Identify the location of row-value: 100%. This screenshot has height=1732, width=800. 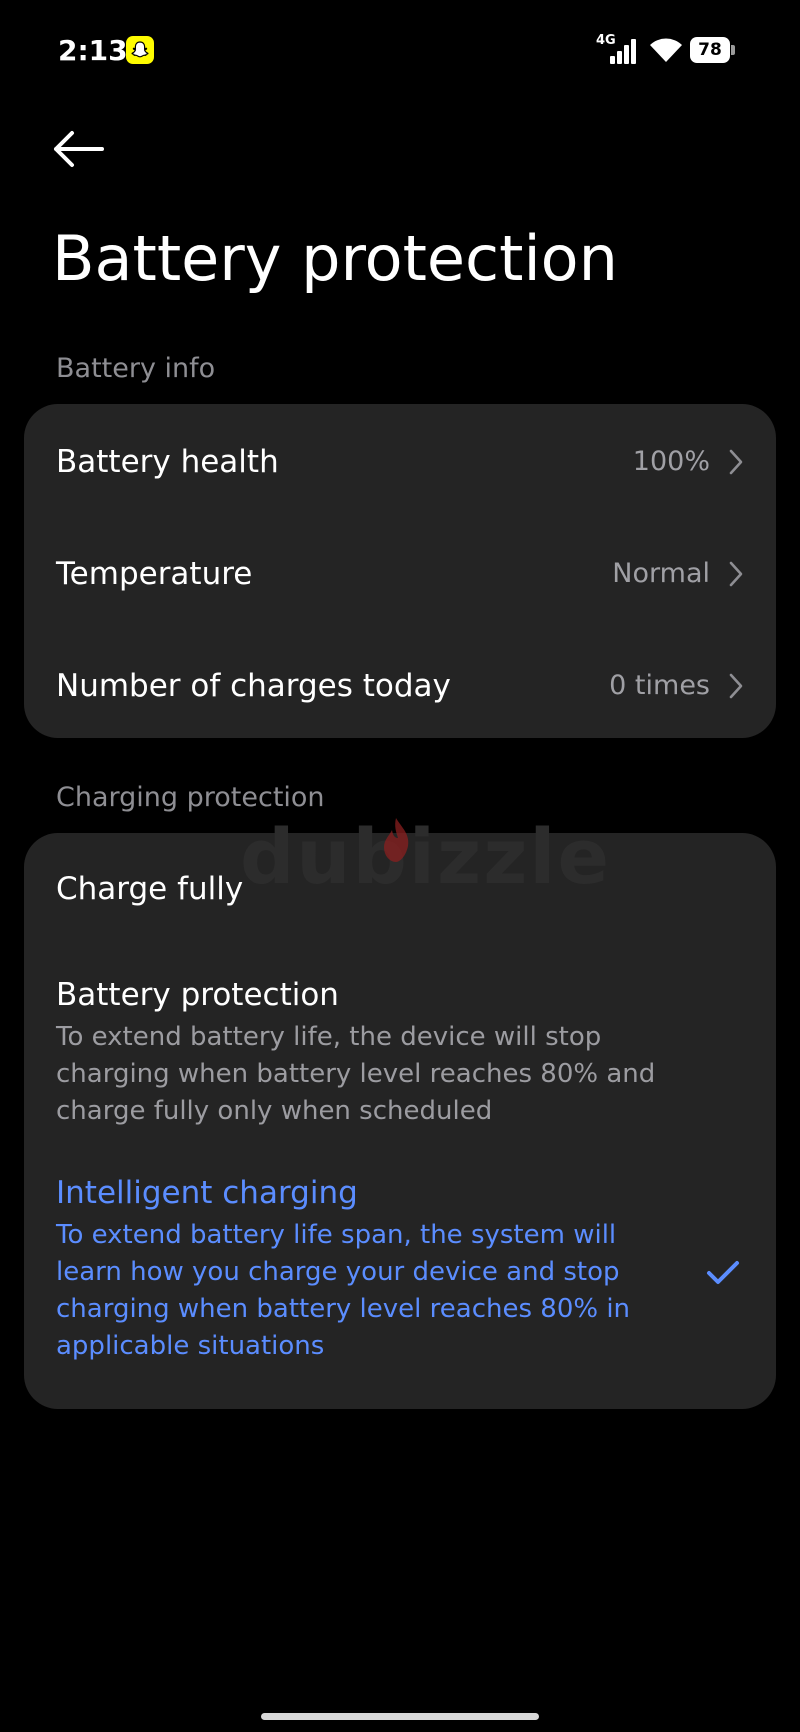
(671, 461).